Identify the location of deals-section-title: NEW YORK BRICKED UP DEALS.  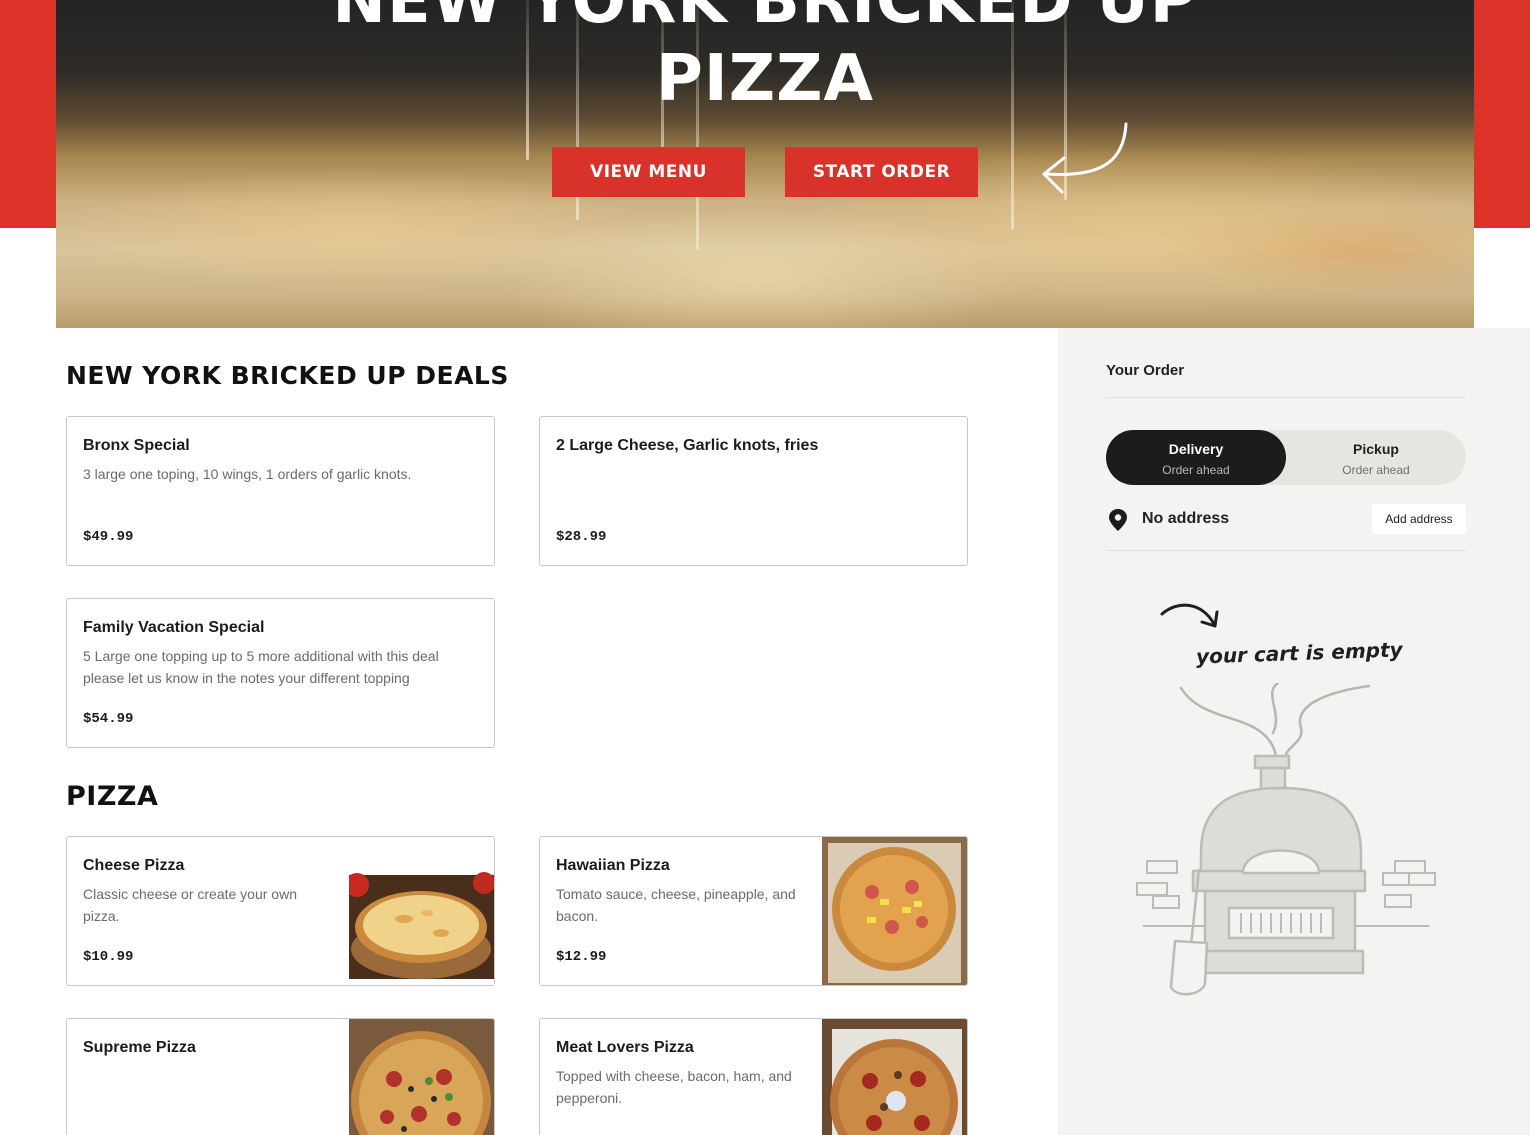
(287, 375).